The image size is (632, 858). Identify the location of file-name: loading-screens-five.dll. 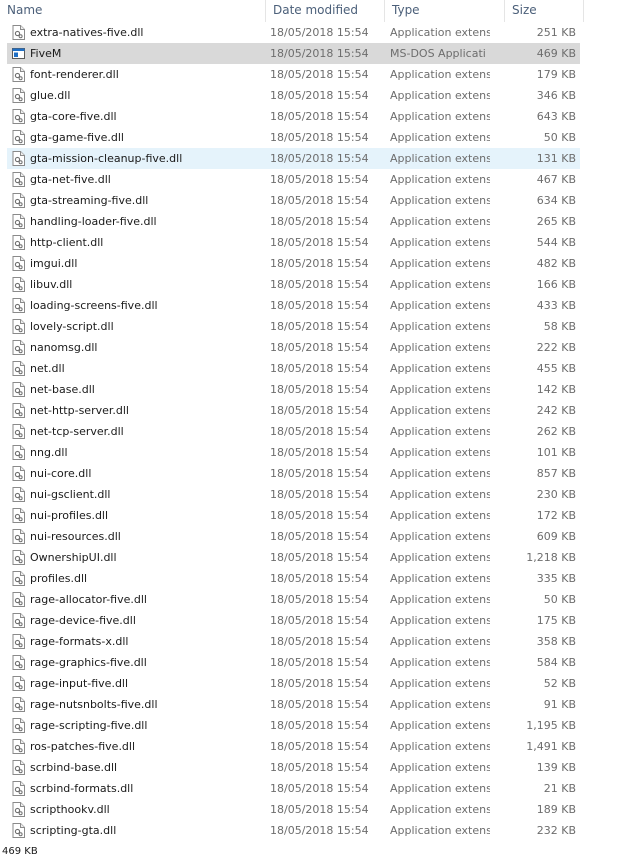
(94, 305).